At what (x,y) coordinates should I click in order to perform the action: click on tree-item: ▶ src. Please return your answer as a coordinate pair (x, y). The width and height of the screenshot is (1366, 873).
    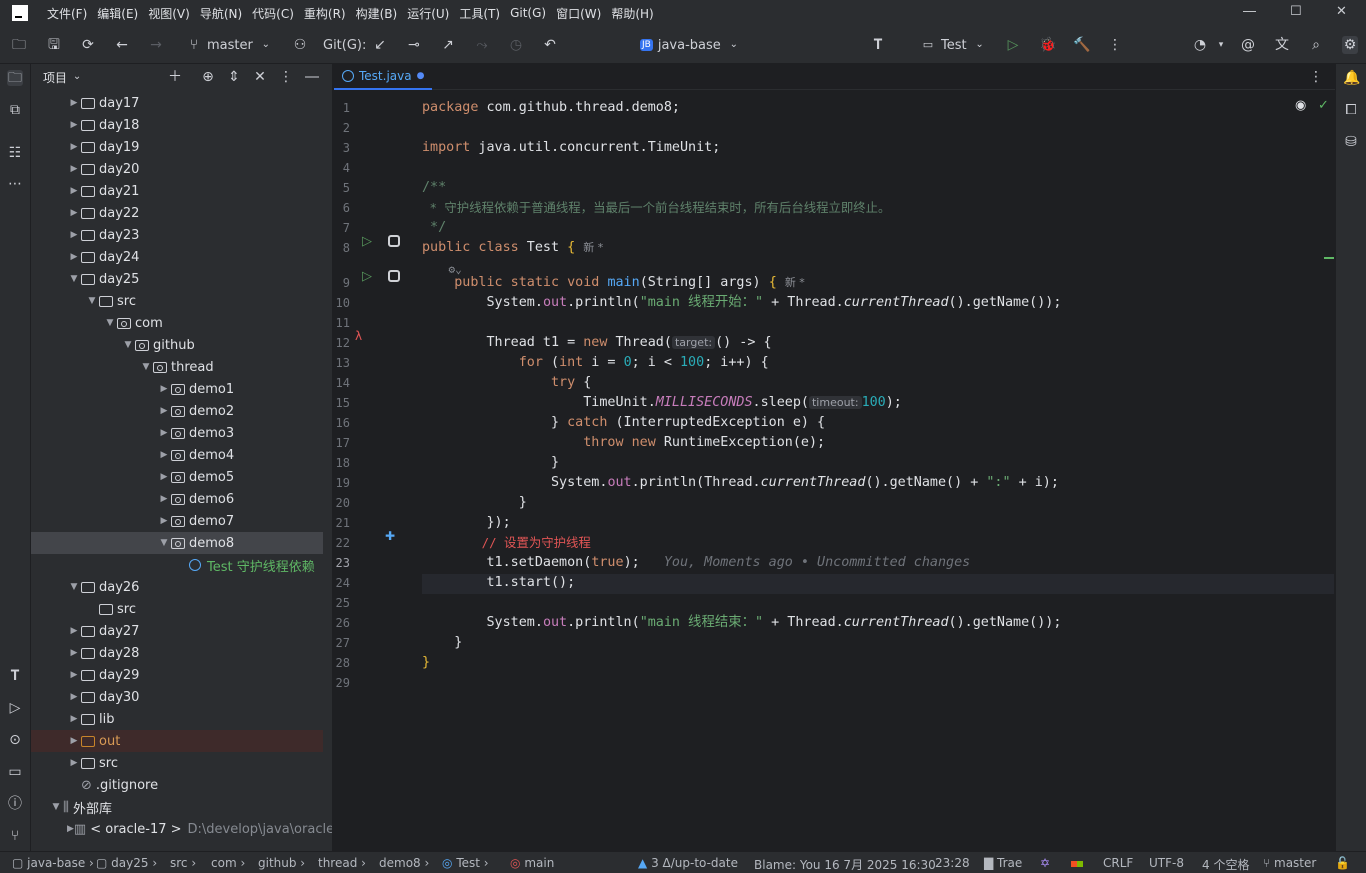
    Looking at the image, I should click on (177, 763).